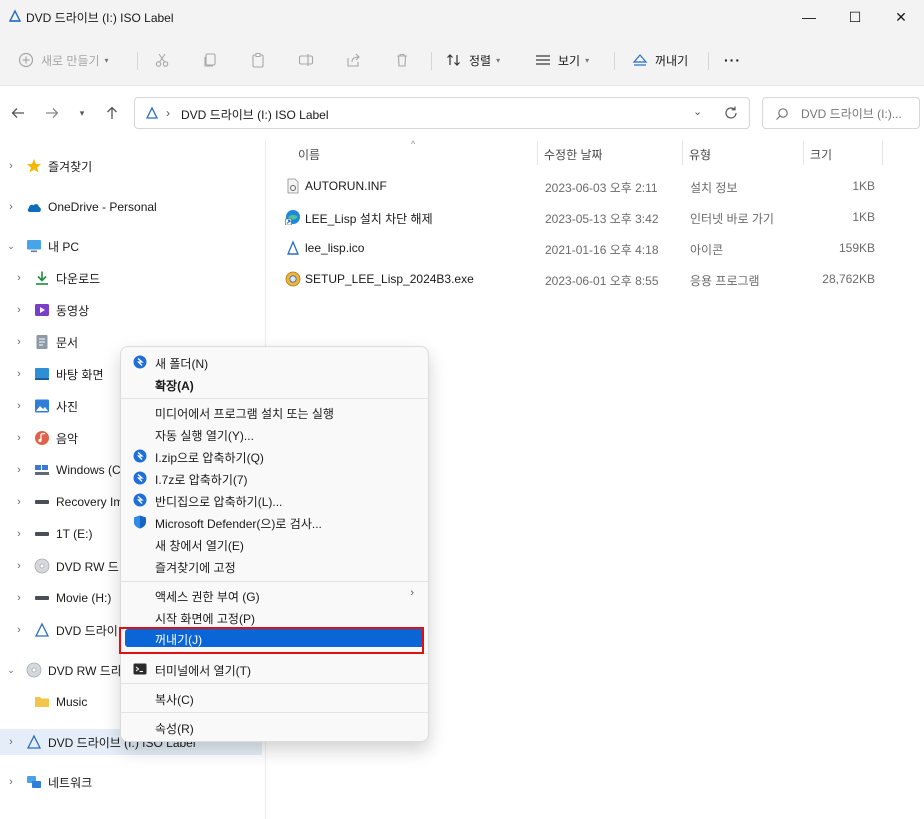  Describe the element at coordinates (131, 782) in the screenshot. I see `nav-item-network: › 네트워크` at that location.